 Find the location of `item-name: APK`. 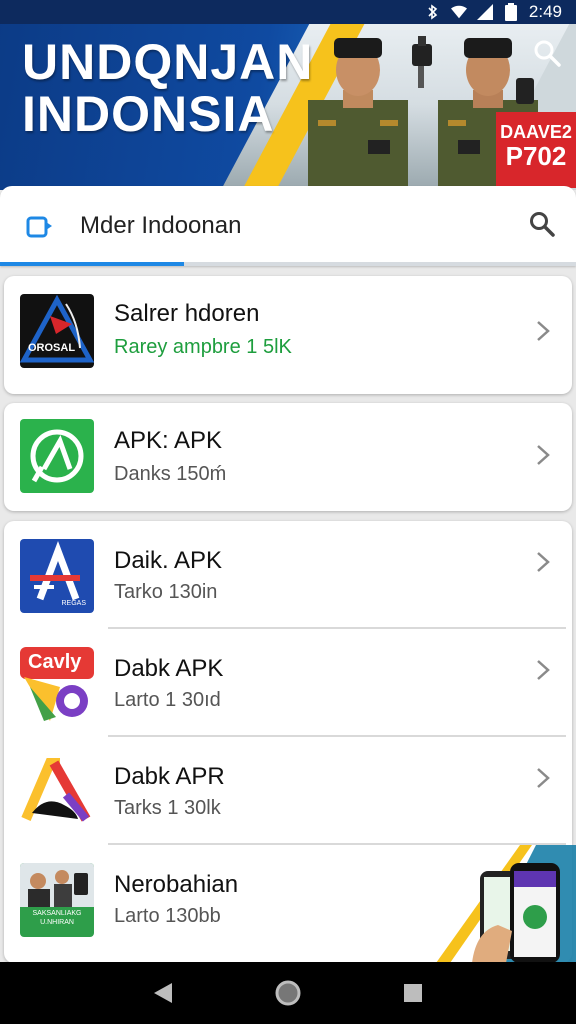

item-name: APK is located at coordinates (168, 440).